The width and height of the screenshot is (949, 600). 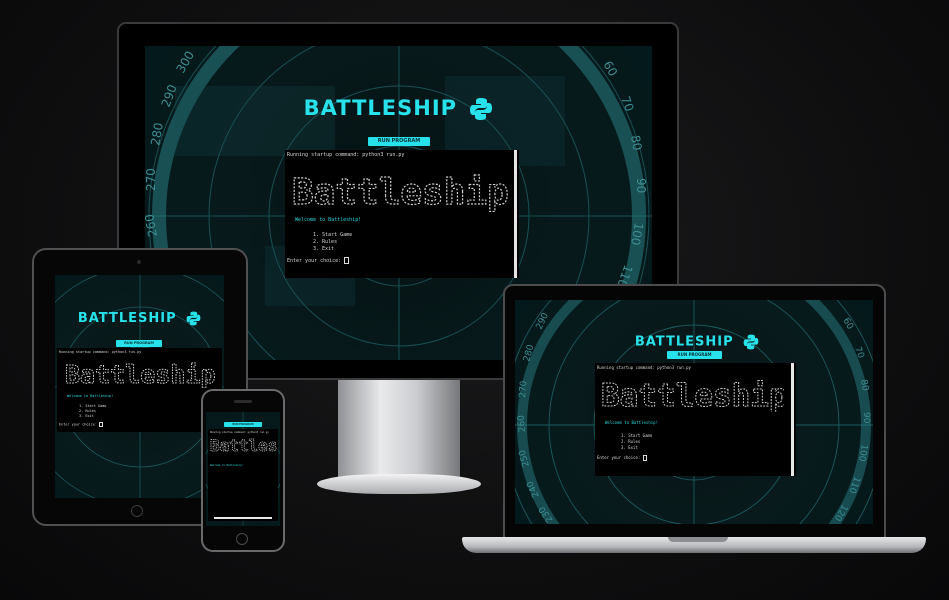 I want to click on tablet-camera, so click(x=139, y=262).